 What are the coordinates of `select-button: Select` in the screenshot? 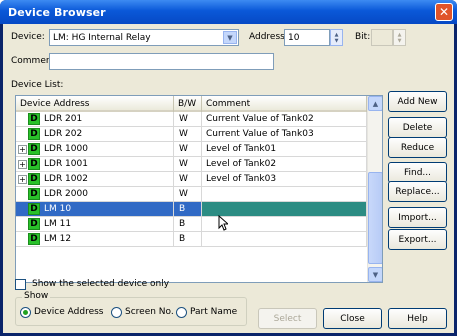 It's located at (287, 318).